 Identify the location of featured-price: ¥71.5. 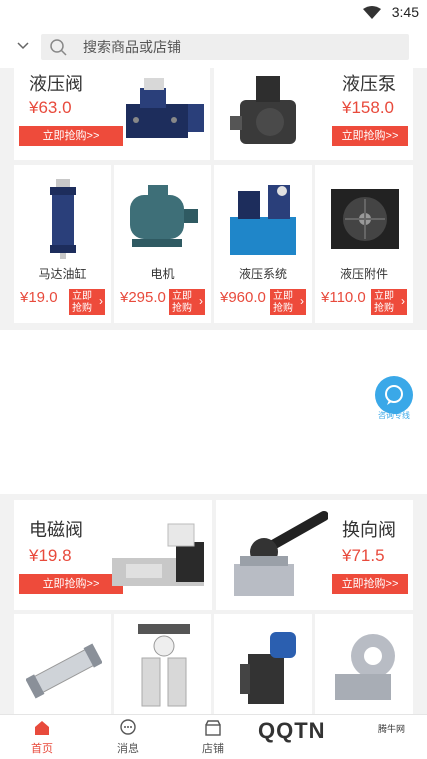
(363, 555).